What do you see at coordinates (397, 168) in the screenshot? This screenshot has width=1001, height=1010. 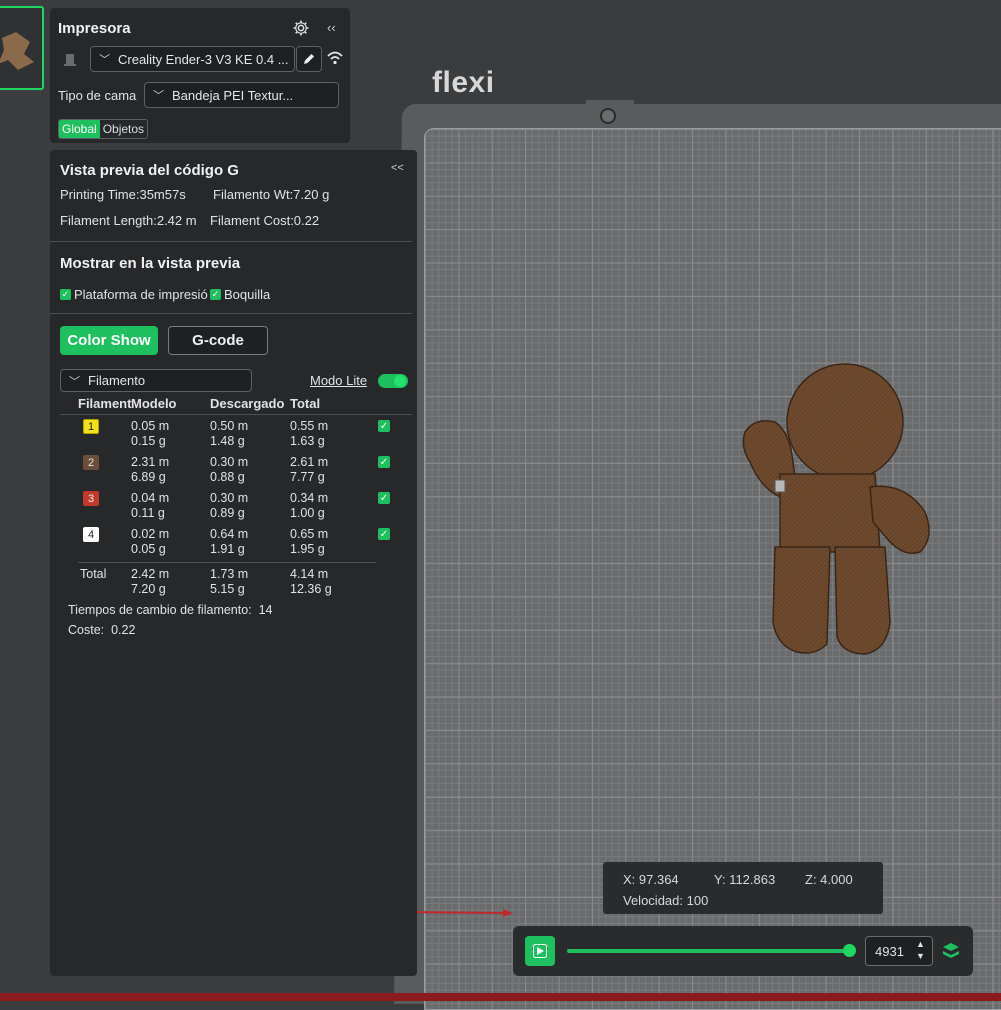 I see `collapse-panel-button: <<` at bounding box center [397, 168].